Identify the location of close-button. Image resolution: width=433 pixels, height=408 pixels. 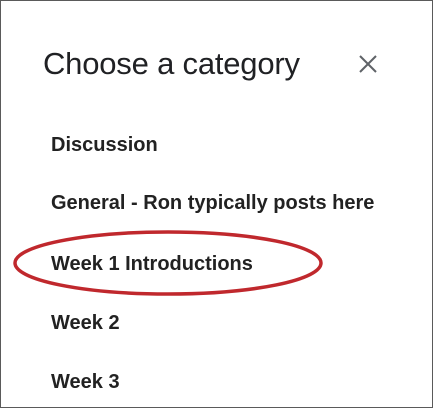
(368, 64).